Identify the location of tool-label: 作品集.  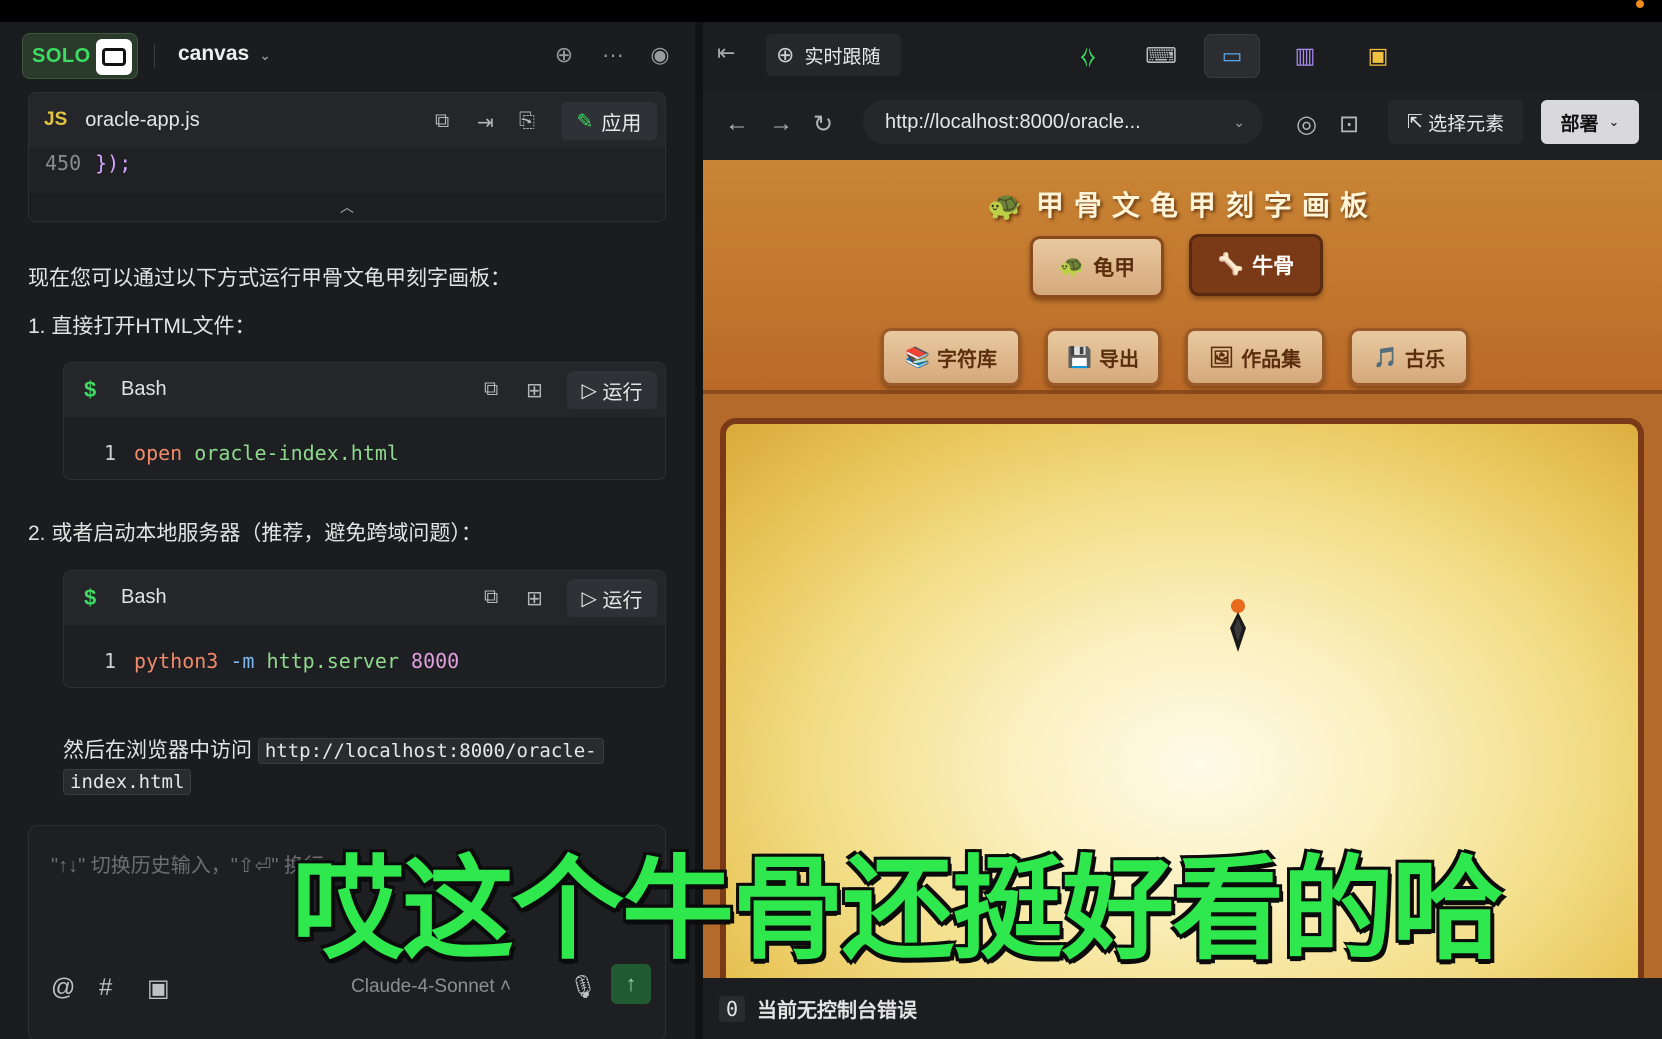
(1271, 359).